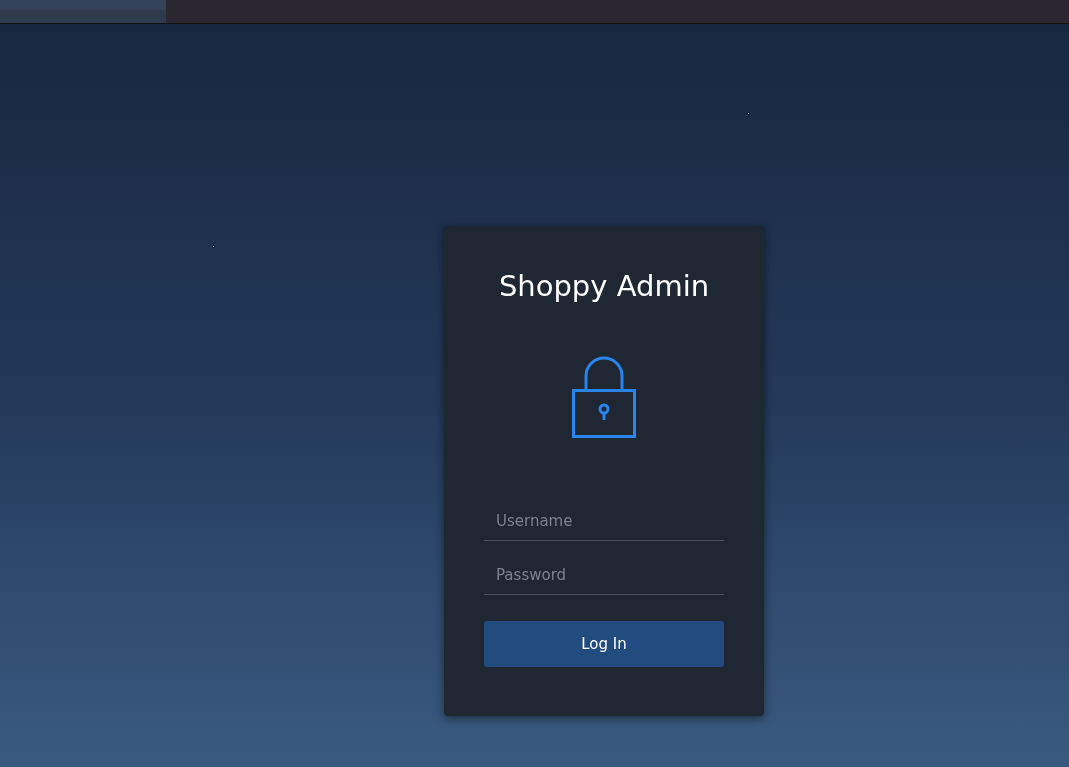 The width and height of the screenshot is (1069, 767). What do you see at coordinates (604, 520) in the screenshot?
I see `input-field: Username` at bounding box center [604, 520].